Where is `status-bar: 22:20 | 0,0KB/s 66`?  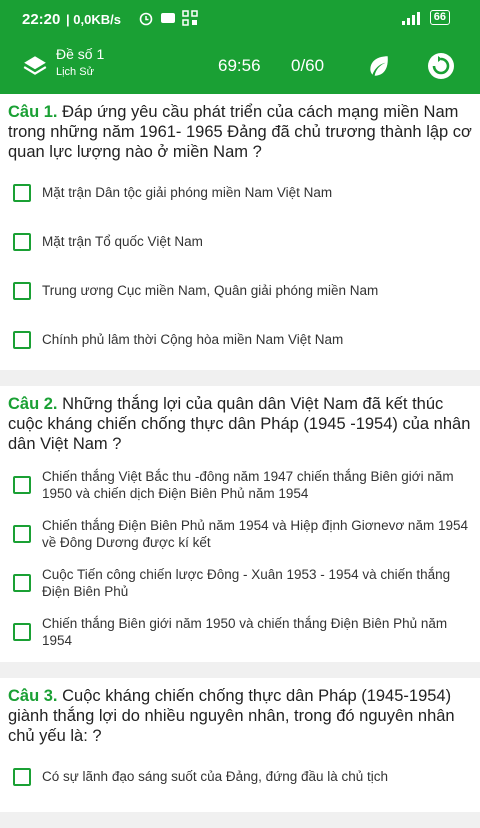
status-bar: 22:20 | 0,0KB/s 66 is located at coordinates (240, 20).